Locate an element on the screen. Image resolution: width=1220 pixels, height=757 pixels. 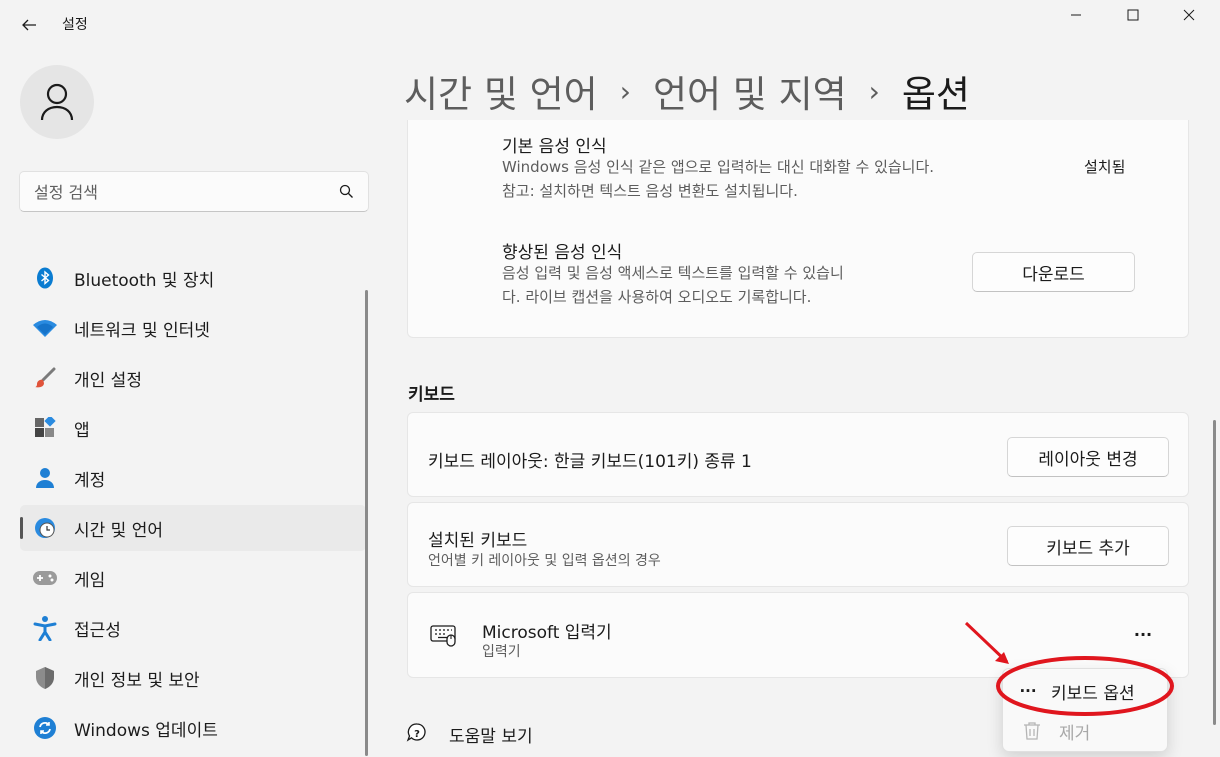
nav-label-time-language: 시간 및 언어 is located at coordinates (119, 530).